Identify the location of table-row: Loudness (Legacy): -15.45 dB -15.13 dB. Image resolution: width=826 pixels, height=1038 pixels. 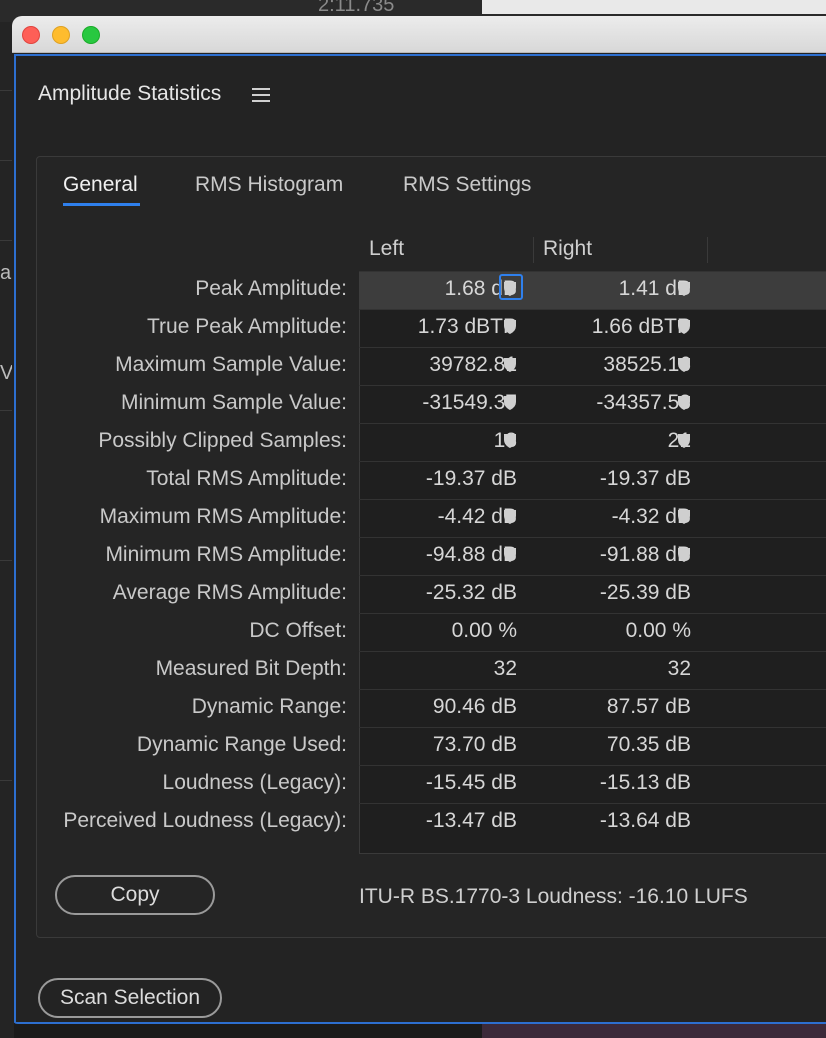
(431, 784).